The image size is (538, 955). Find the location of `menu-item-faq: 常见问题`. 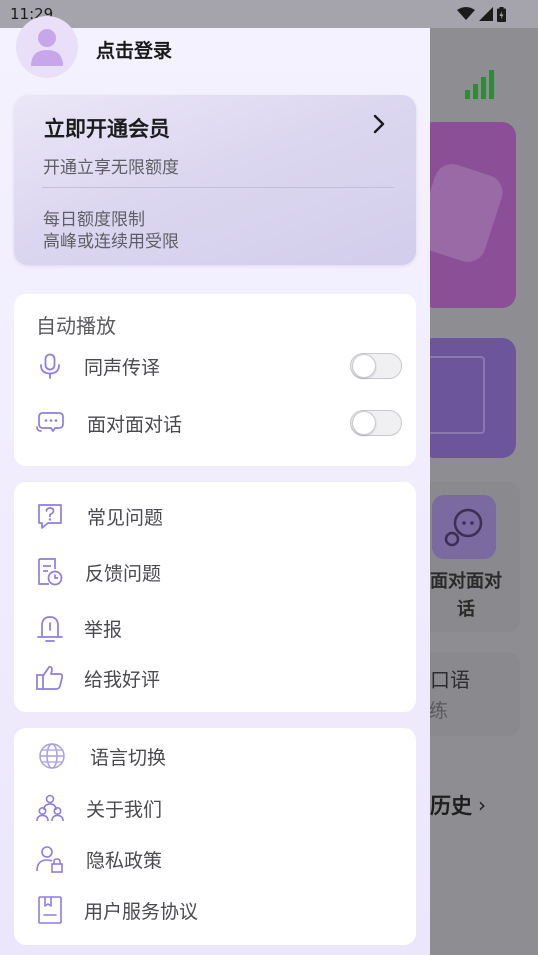

menu-item-faq: 常见问题 is located at coordinates (215, 516).